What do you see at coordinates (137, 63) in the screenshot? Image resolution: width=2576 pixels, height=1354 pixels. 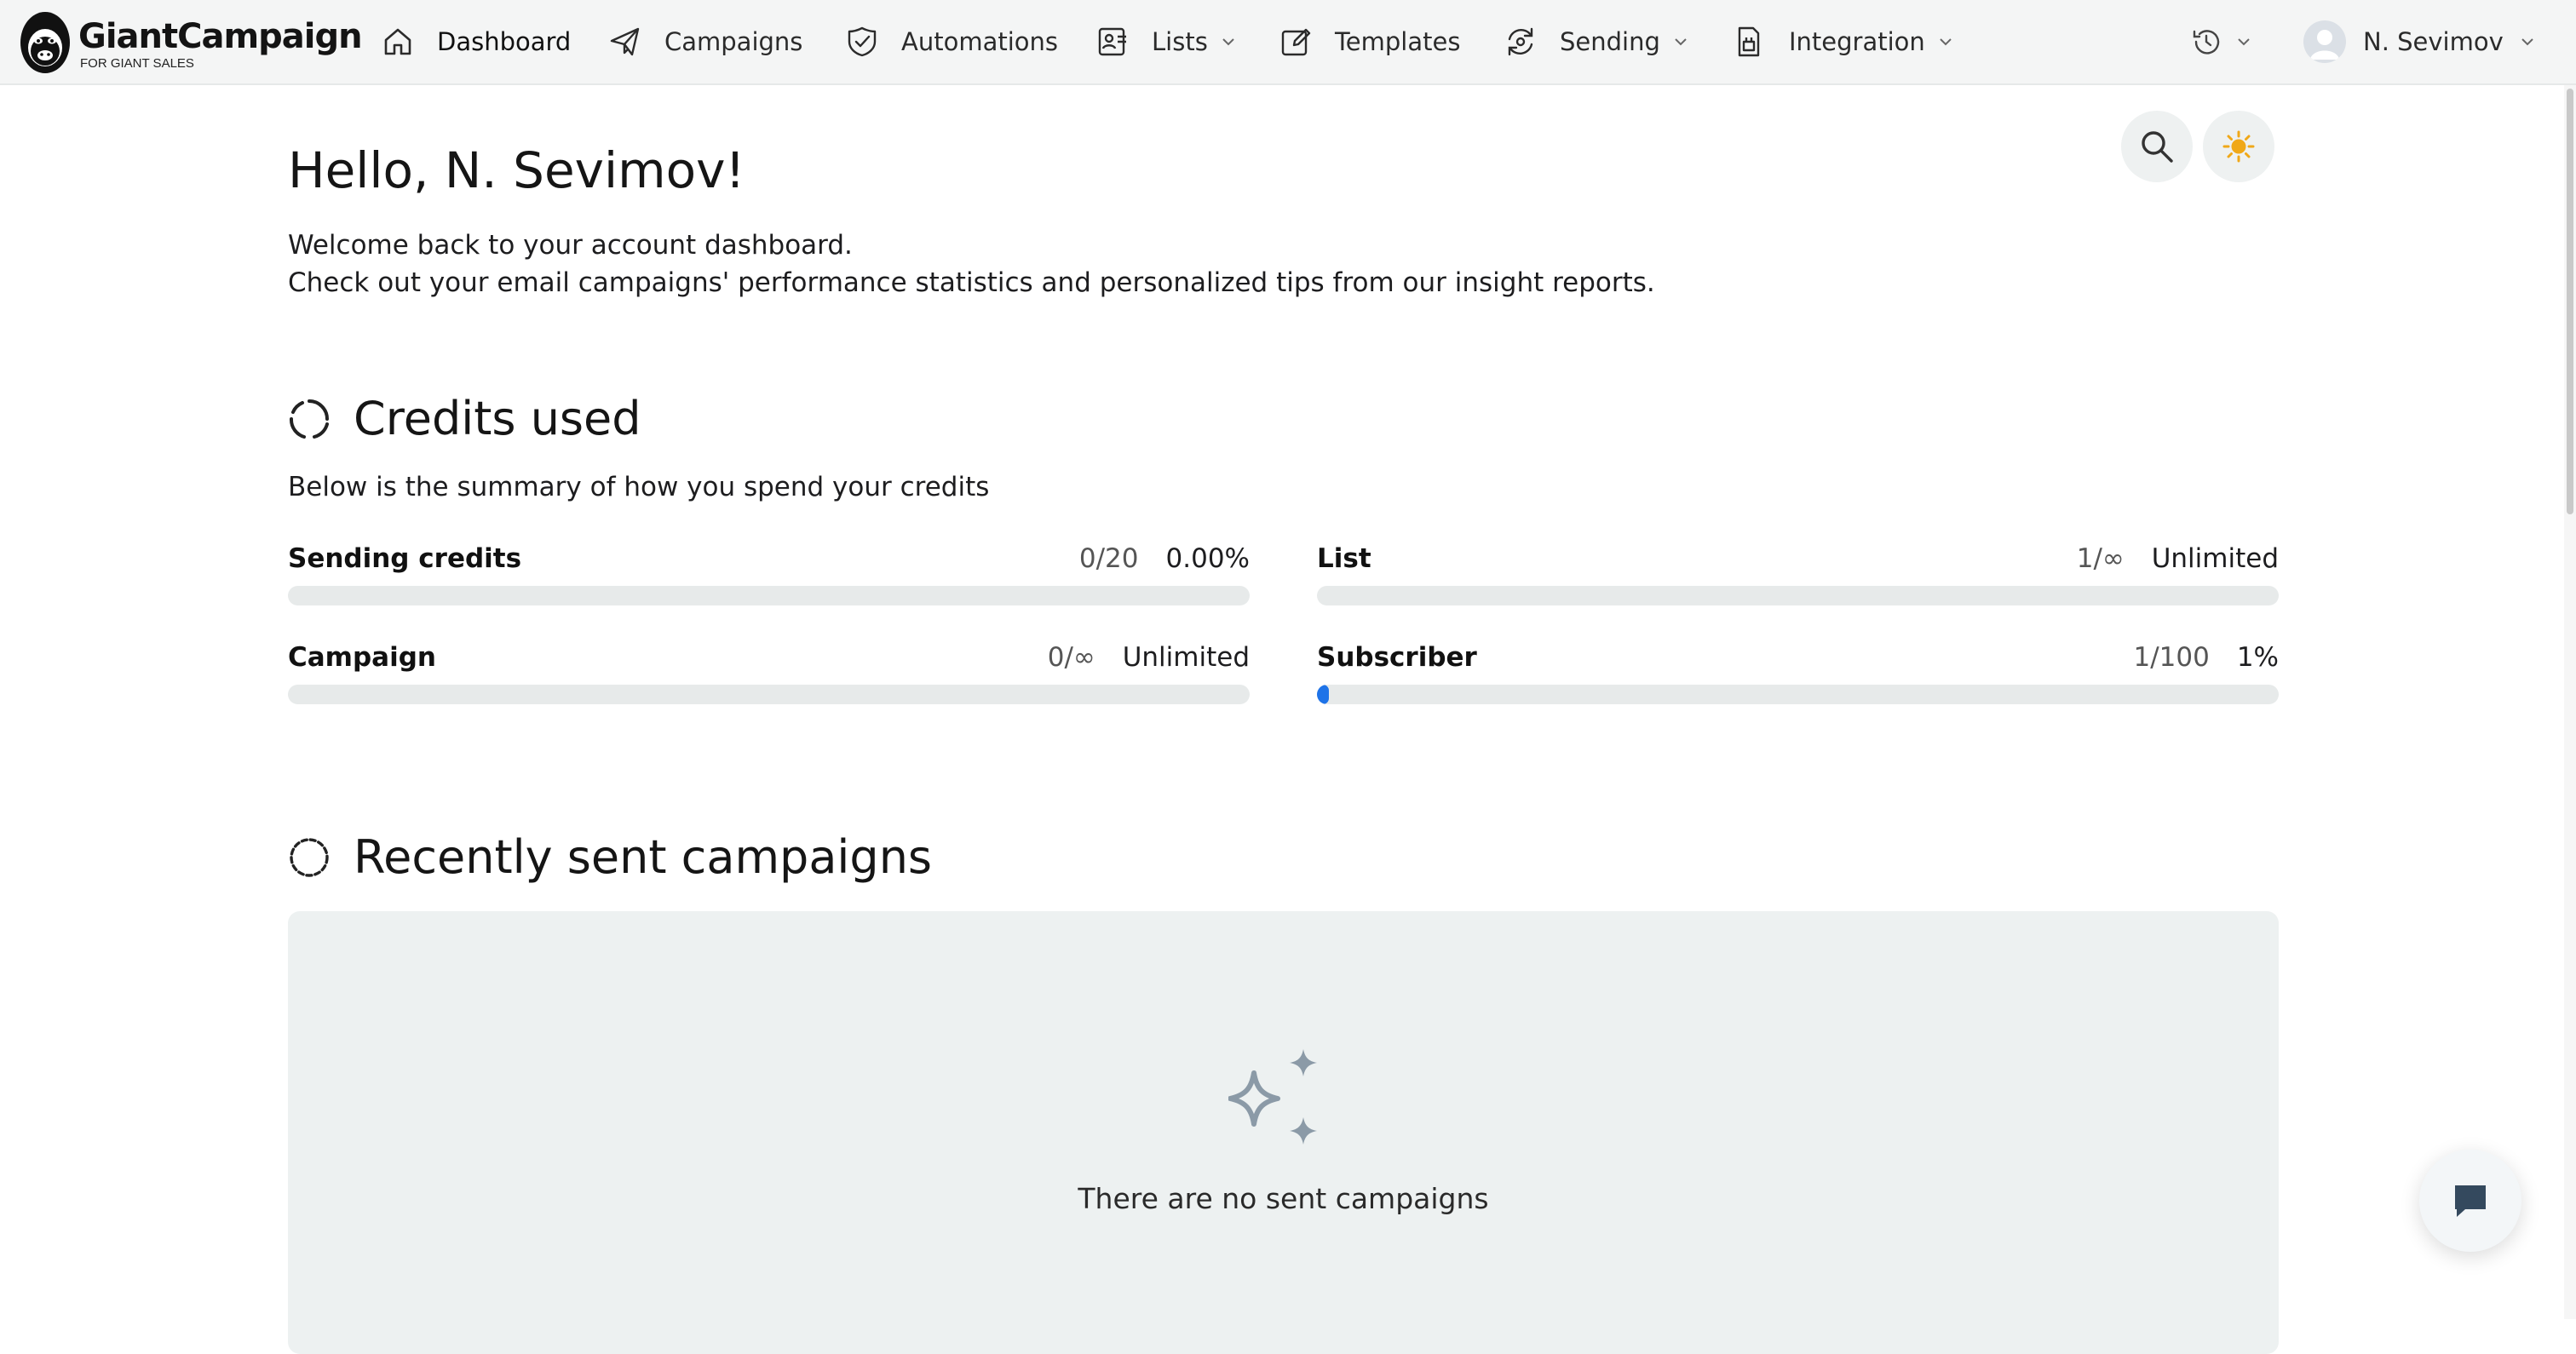 I see `brand-tagline: FOR GIANT SALES` at bounding box center [137, 63].